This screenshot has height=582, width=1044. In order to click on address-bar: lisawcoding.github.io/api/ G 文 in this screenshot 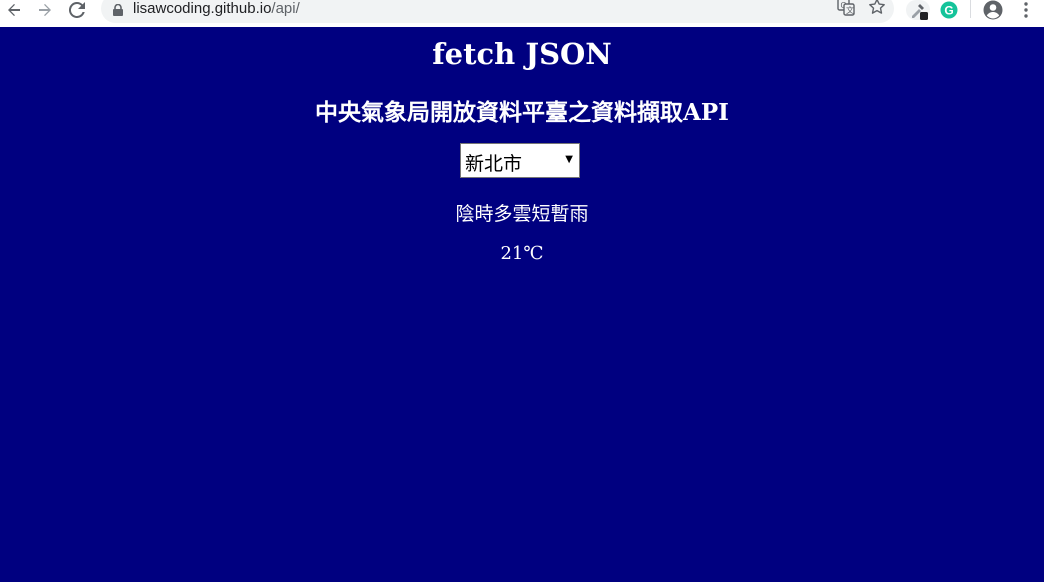, I will do `click(497, 11)`.